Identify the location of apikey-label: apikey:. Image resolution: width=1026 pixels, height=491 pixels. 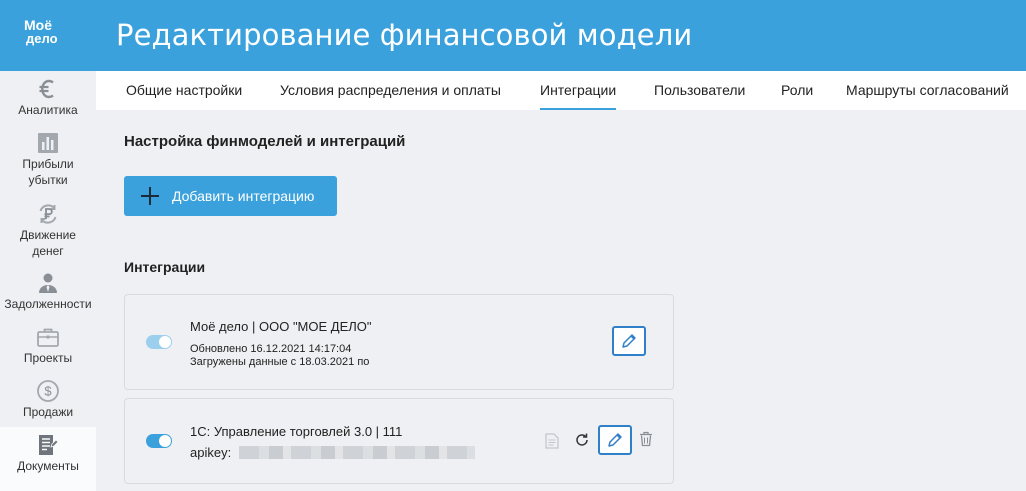
(211, 452).